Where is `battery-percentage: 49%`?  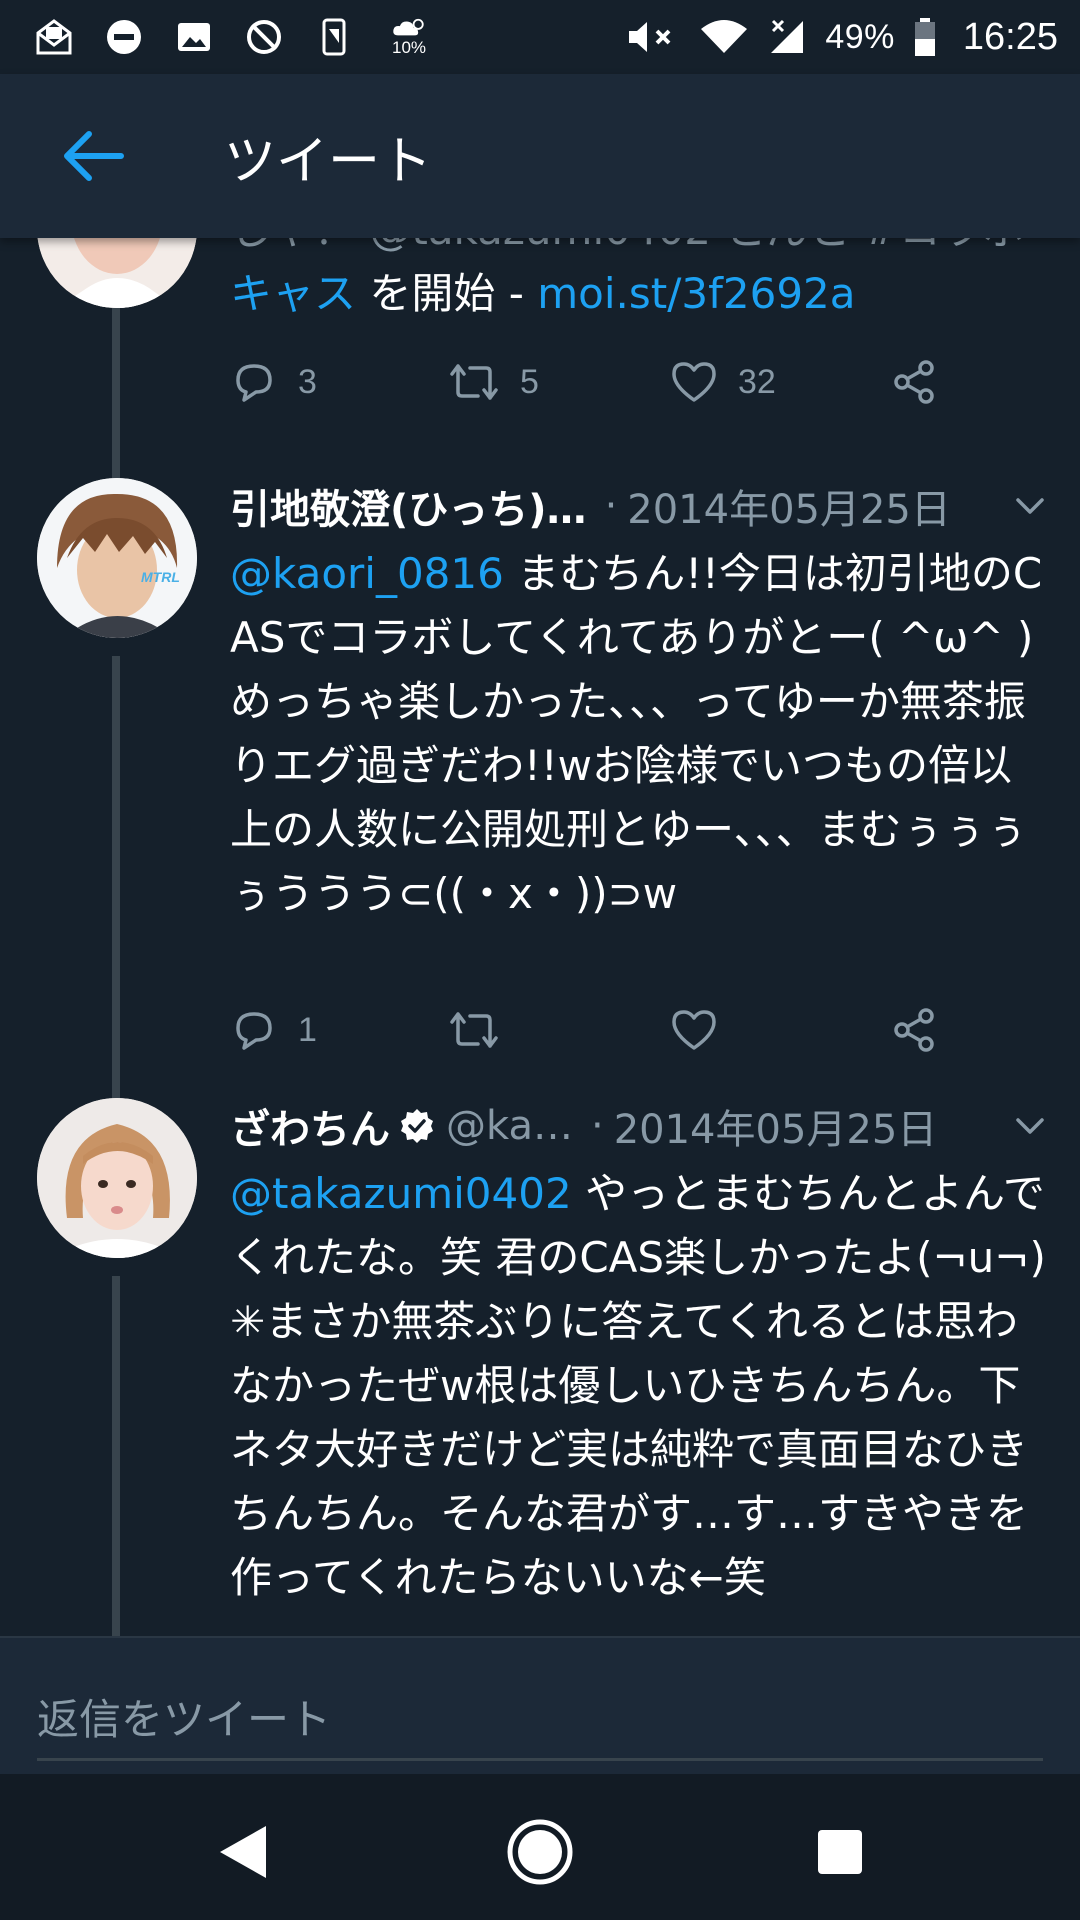
battery-percentage: 49% is located at coordinates (860, 36).